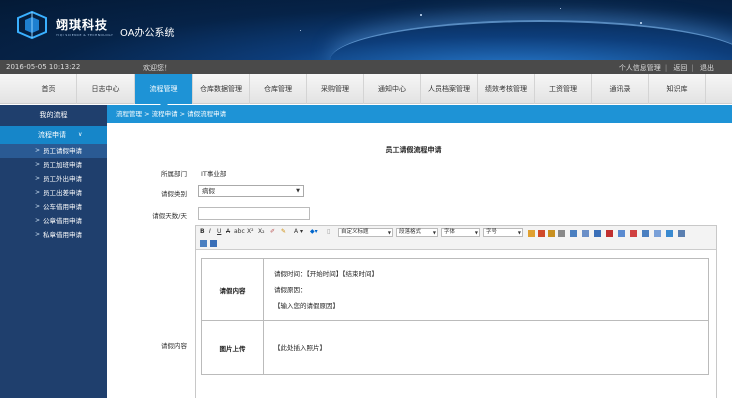 Image resolution: width=732 pixels, height=398 pixels. What do you see at coordinates (597, 233) in the screenshot?
I see `insert-row-icon` at bounding box center [597, 233].